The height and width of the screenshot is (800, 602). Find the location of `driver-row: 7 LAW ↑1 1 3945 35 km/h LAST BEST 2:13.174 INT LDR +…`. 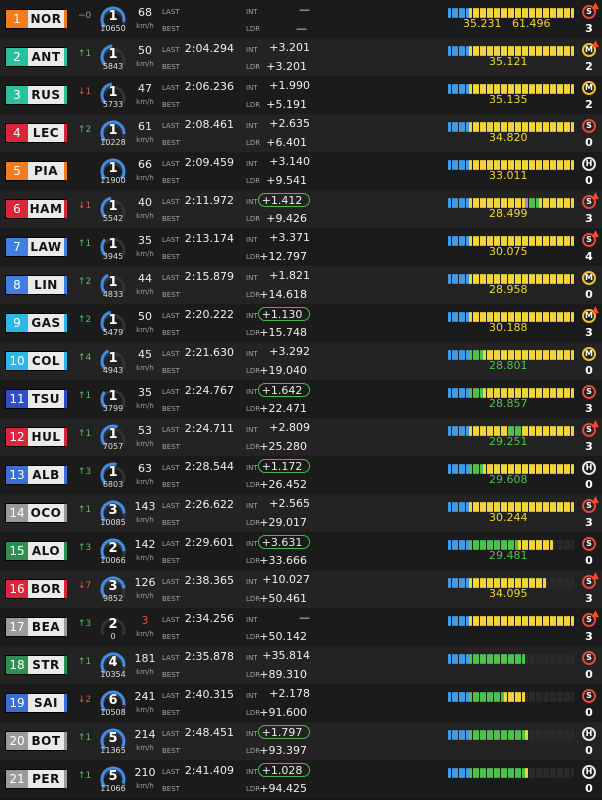

driver-row: 7 LAW ↑1 1 3945 35 km/h LAST BEST 2:13.174 INT LDR +… is located at coordinates (301, 247).